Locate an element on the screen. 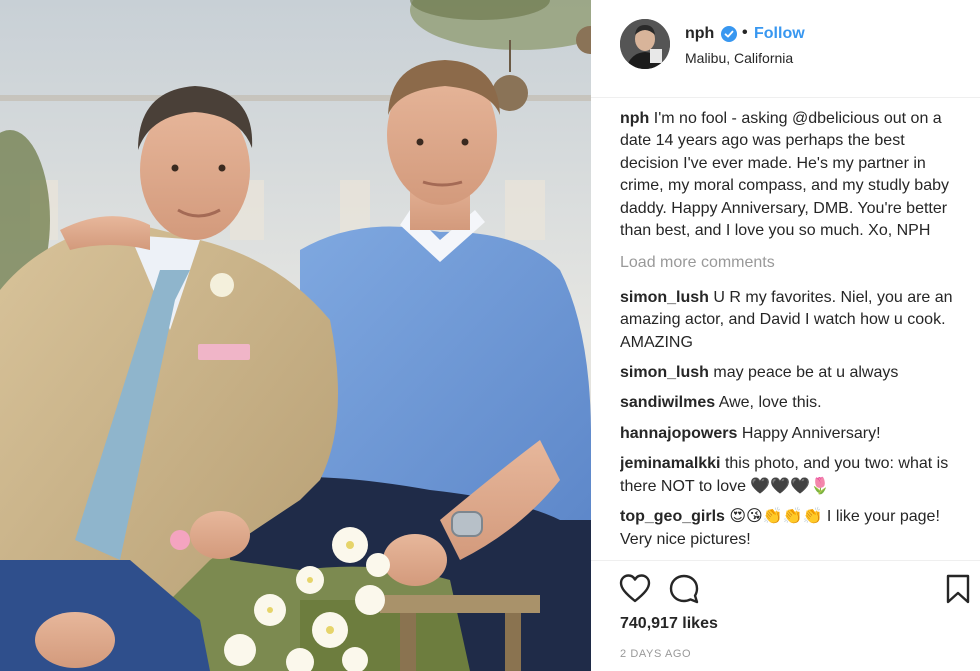  likes-count: 740,917 likes is located at coordinates (669, 624).